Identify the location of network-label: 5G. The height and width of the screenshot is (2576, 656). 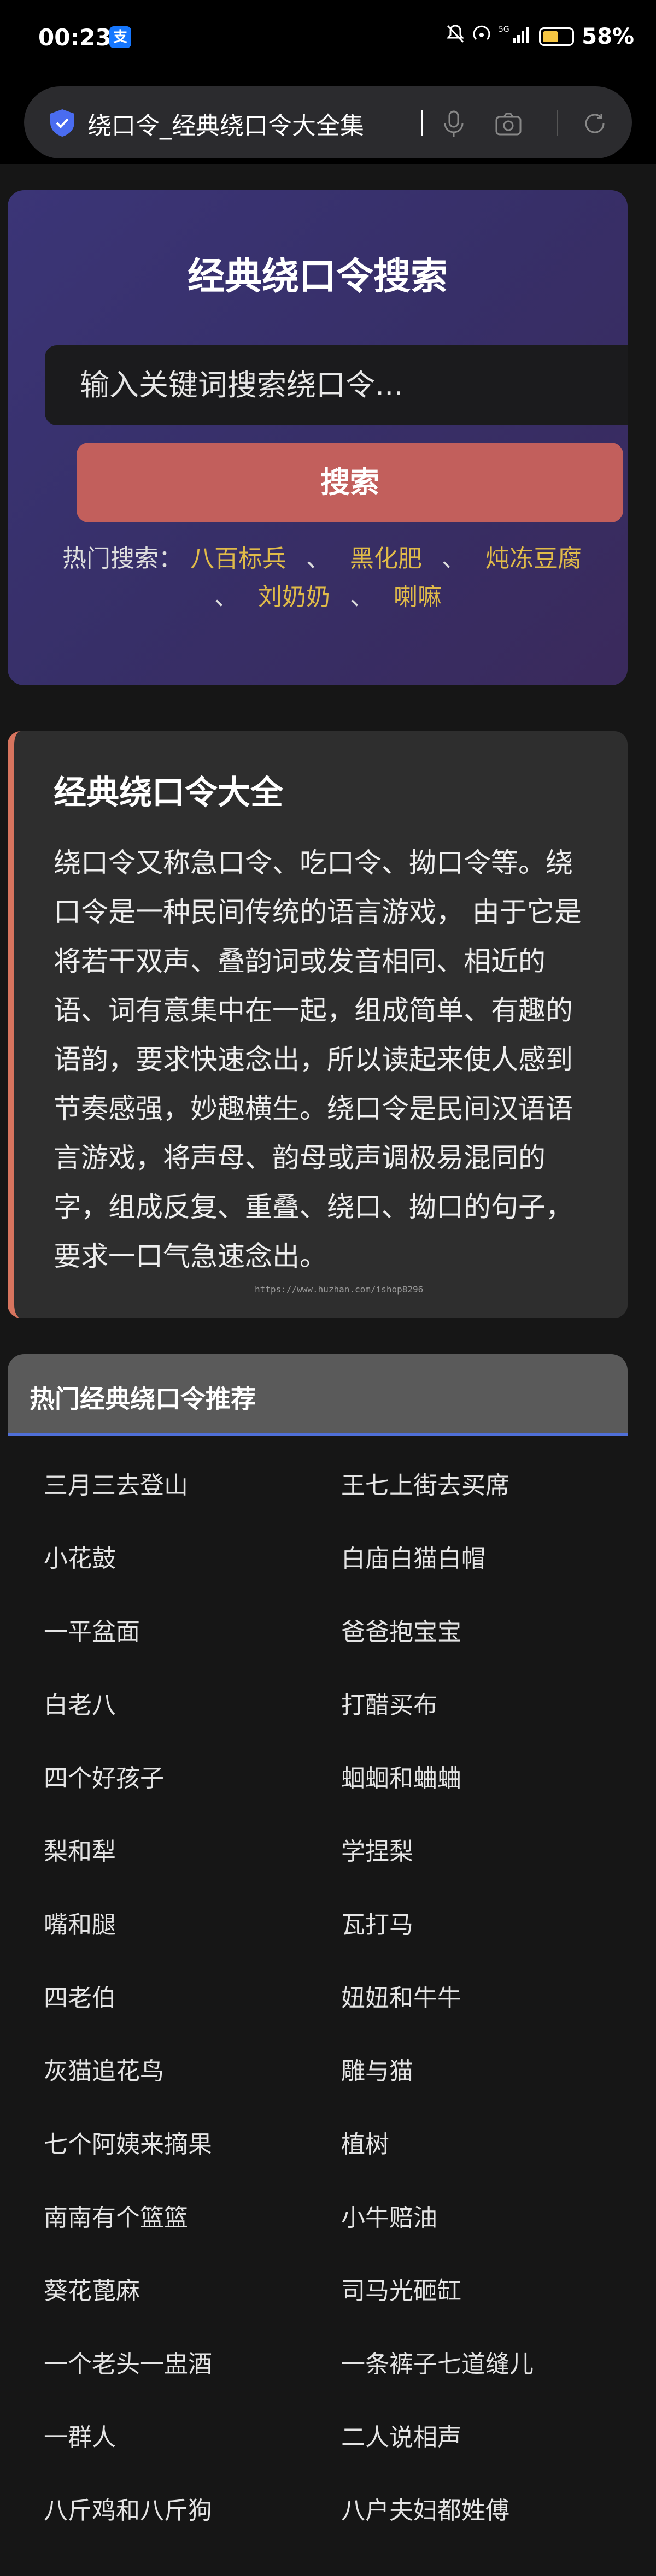
(504, 29).